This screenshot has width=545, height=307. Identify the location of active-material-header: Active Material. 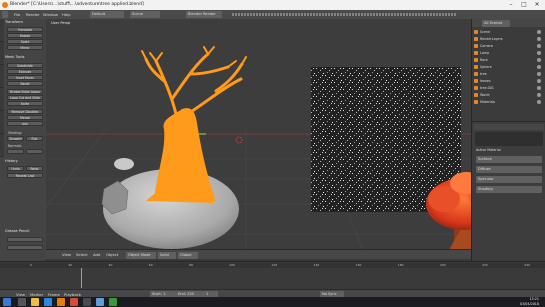
(488, 150).